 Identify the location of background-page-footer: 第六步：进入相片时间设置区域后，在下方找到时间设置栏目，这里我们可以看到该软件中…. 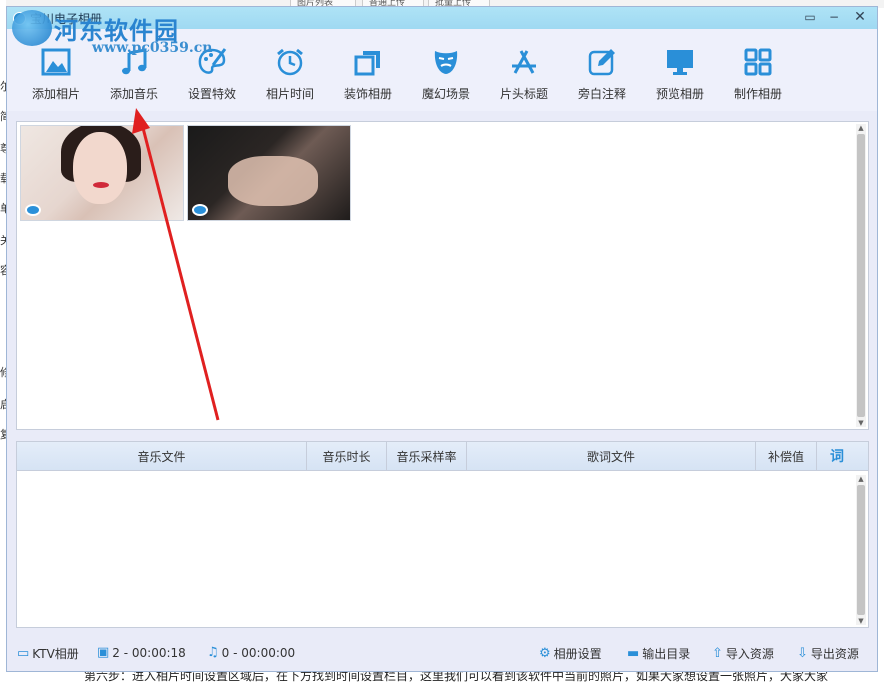
(442, 677).